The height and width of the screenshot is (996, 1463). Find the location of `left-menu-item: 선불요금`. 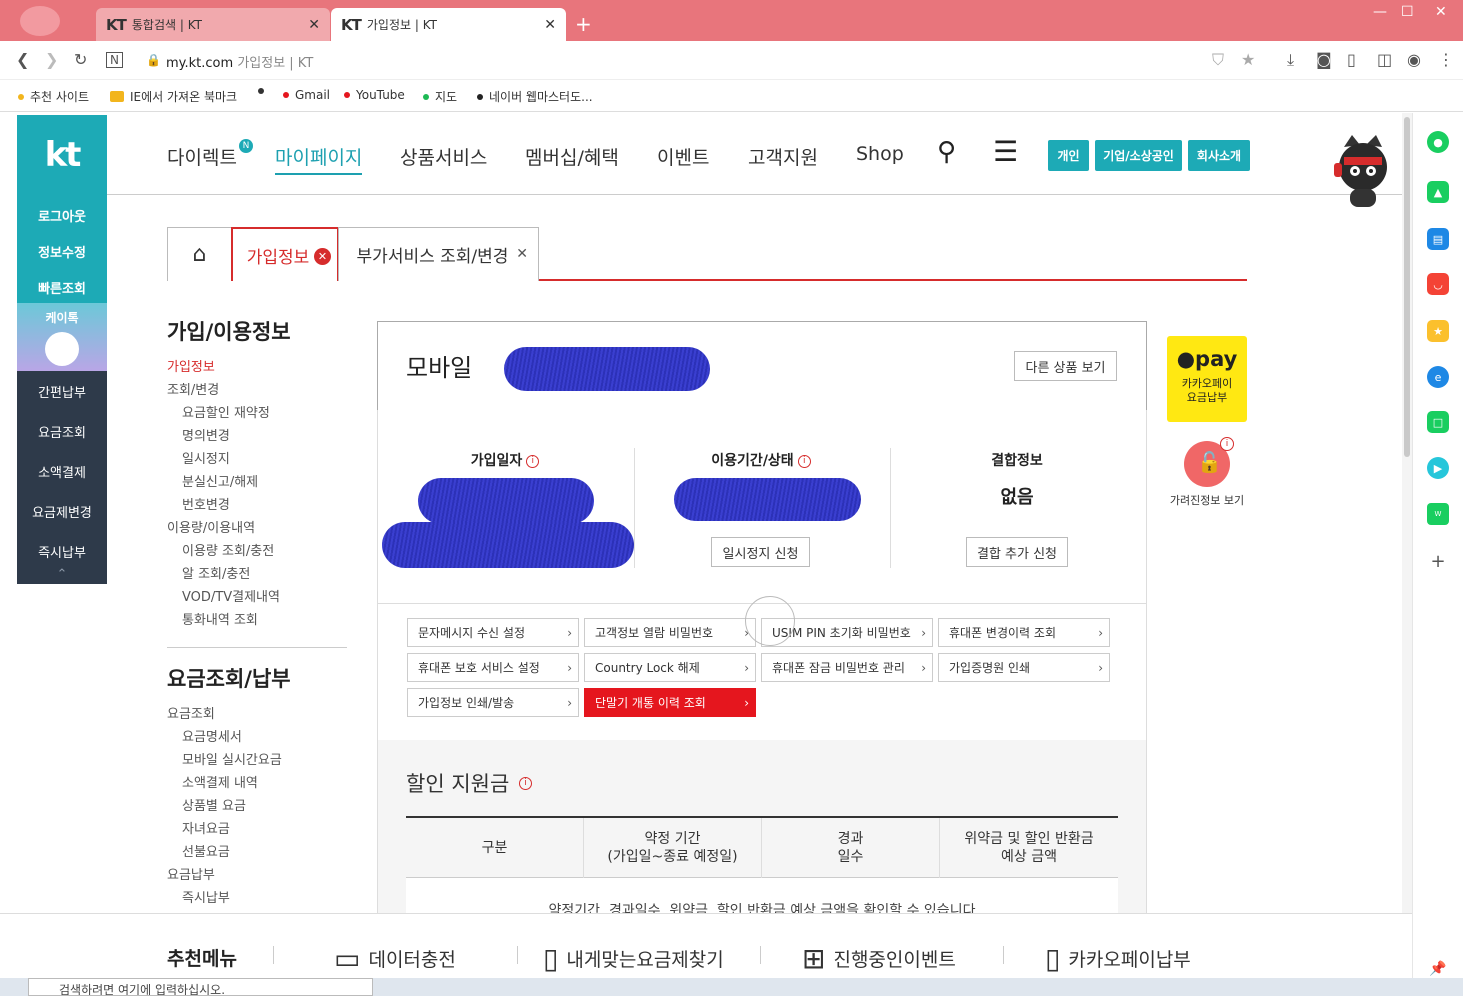

left-menu-item: 선불요금 is located at coordinates (206, 850).